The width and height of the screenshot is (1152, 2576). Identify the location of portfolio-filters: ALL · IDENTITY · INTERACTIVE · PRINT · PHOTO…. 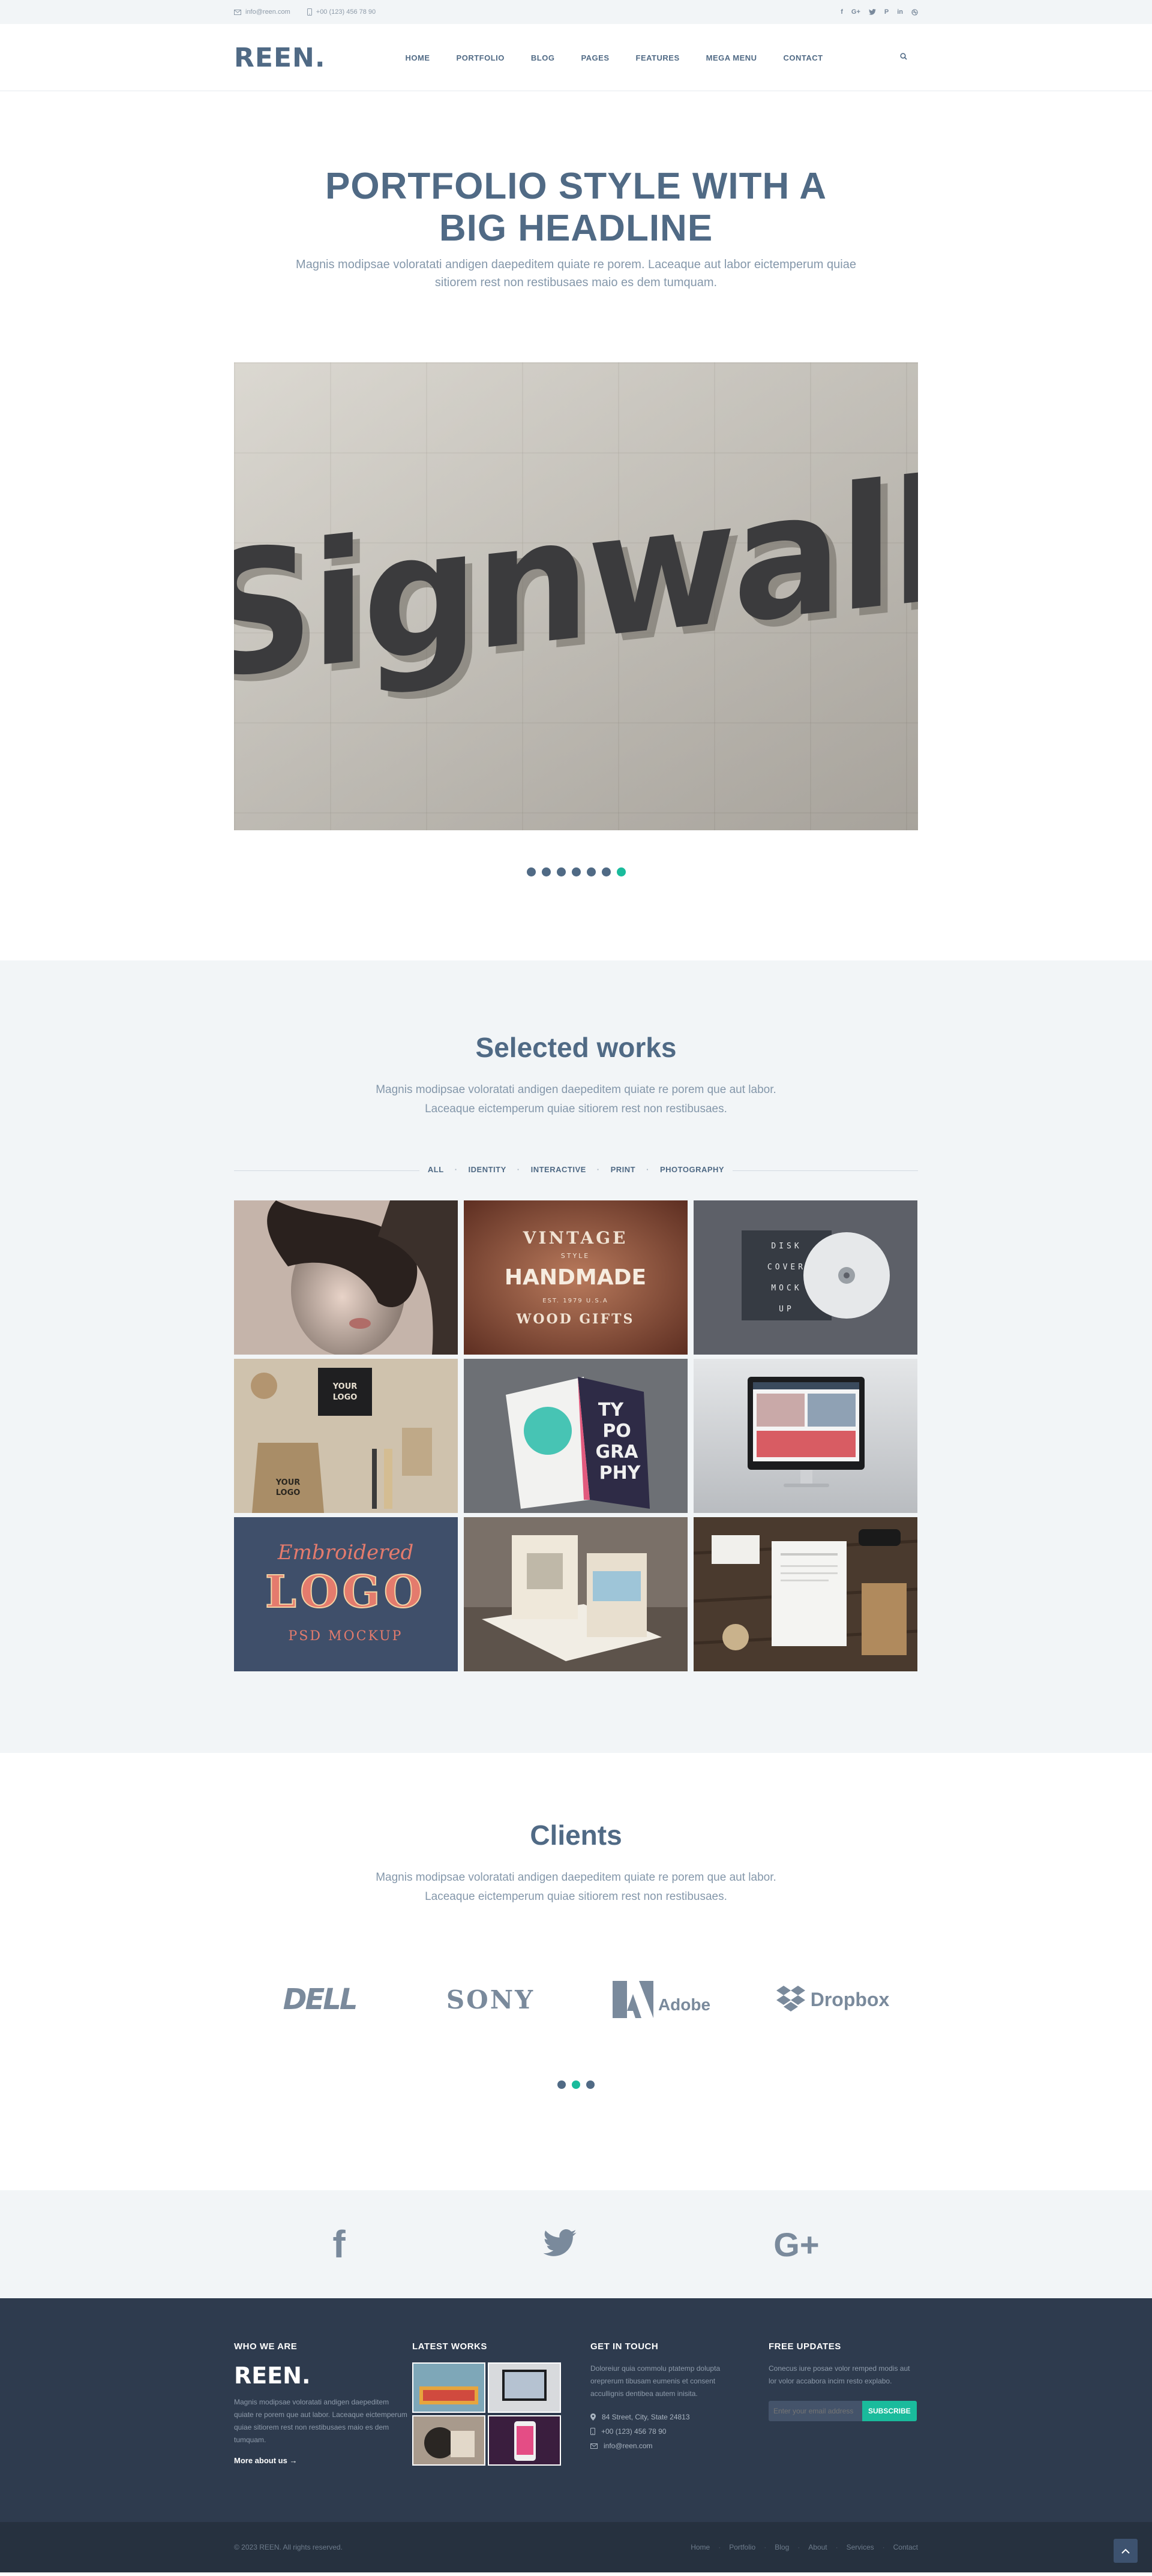
(576, 1170).